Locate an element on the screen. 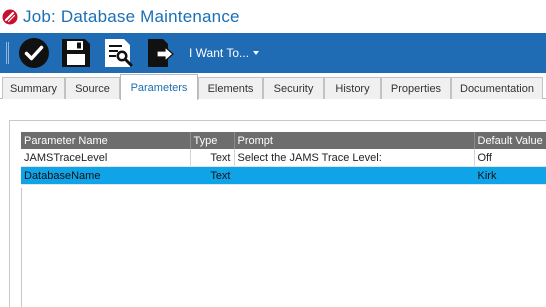 The height and width of the screenshot is (307, 546). tab-properties: Properties is located at coordinates (416, 88).